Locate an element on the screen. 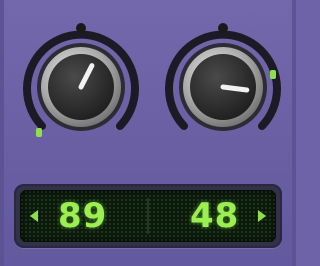 Image resolution: width=320 pixels, height=266 pixels. left-value-readout: 89 is located at coordinates (82, 216).